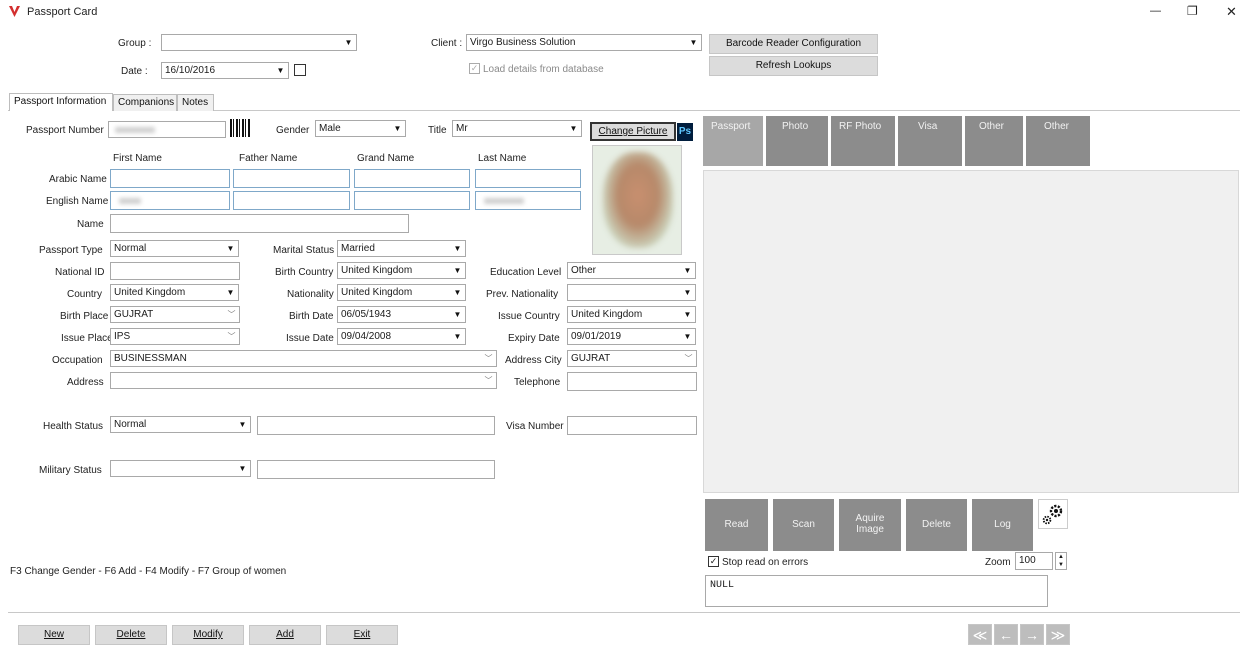 The width and height of the screenshot is (1249, 645). What do you see at coordinates (980, 634) in the screenshot?
I see `nav-first-icon: ≪` at bounding box center [980, 634].